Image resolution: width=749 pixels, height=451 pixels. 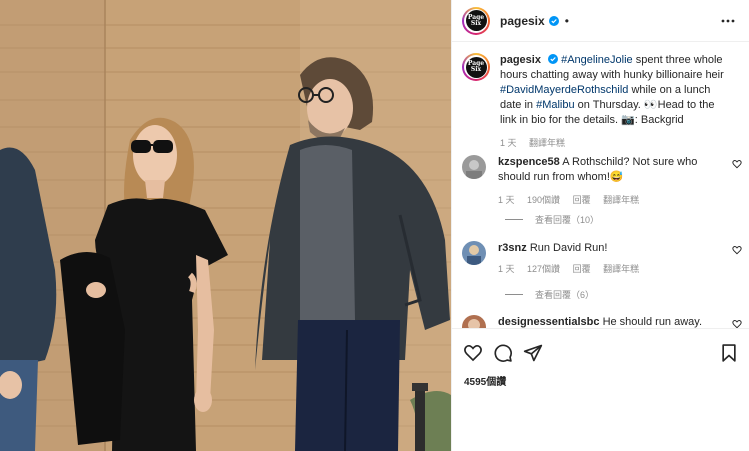 I want to click on heart-icon, so click(x=473, y=353).